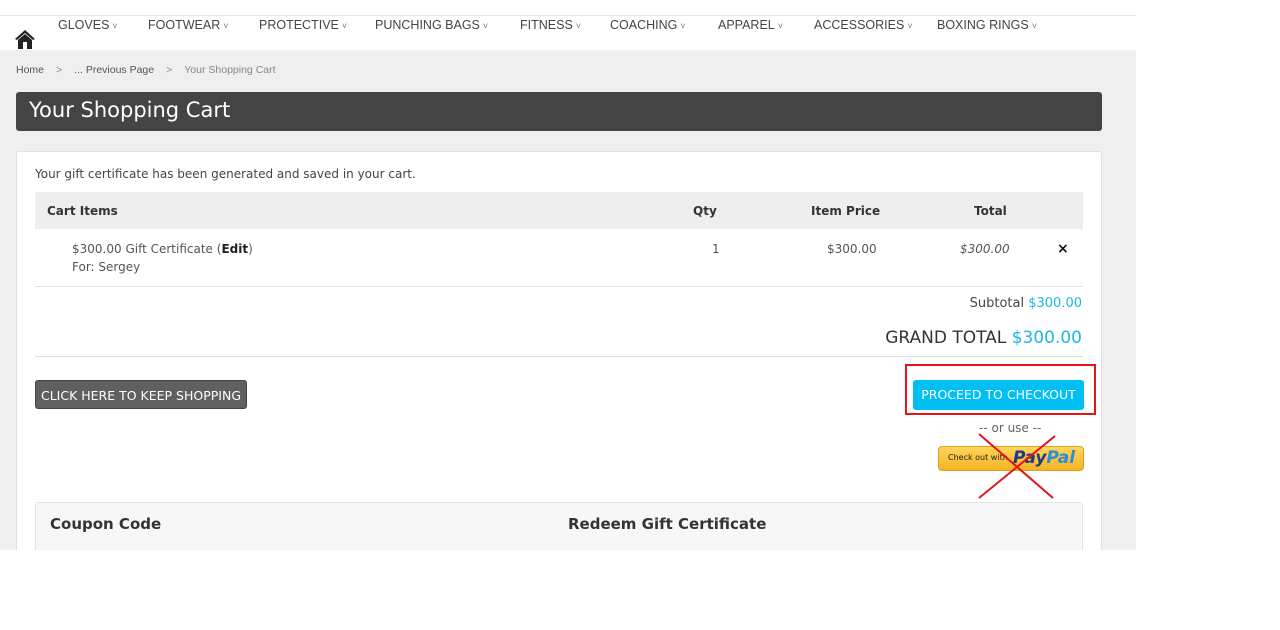  I want to click on item-name: $300.00 Gift Certificate (Edit), so click(162, 249).